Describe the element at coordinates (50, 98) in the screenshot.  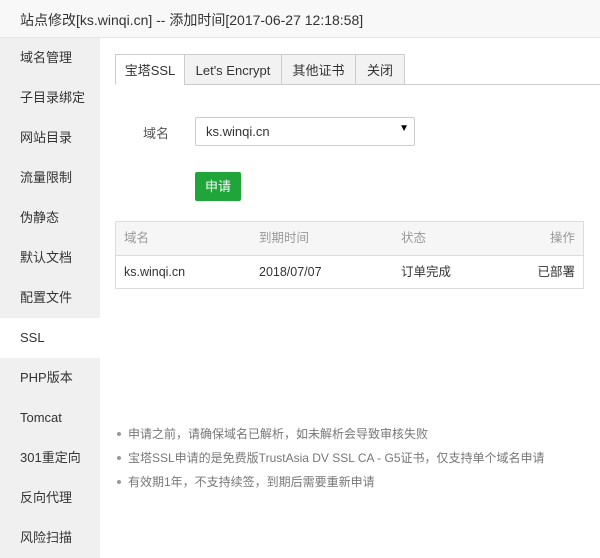
I see `sidebar-item-subdirectory-binding: 子目录绑定` at that location.